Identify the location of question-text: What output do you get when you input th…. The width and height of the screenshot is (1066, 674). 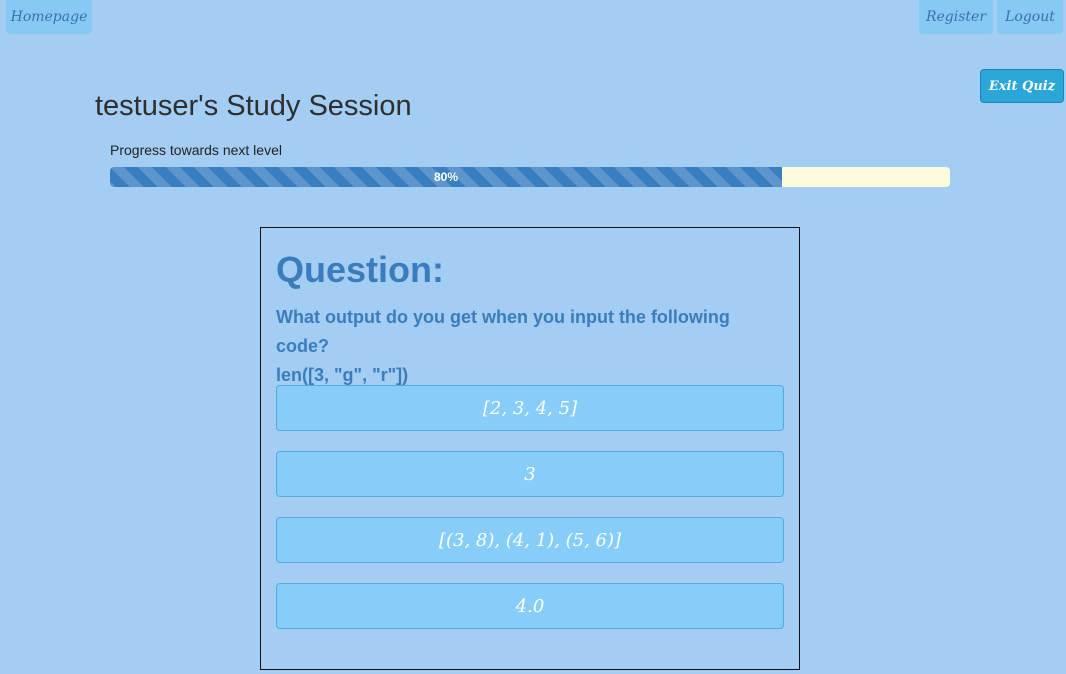
(528, 346).